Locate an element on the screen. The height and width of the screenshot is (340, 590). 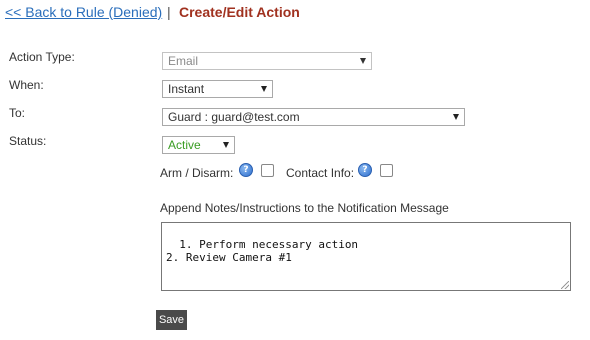
back-to-rule-link: << Back to Rule (Denied) is located at coordinates (83, 12).